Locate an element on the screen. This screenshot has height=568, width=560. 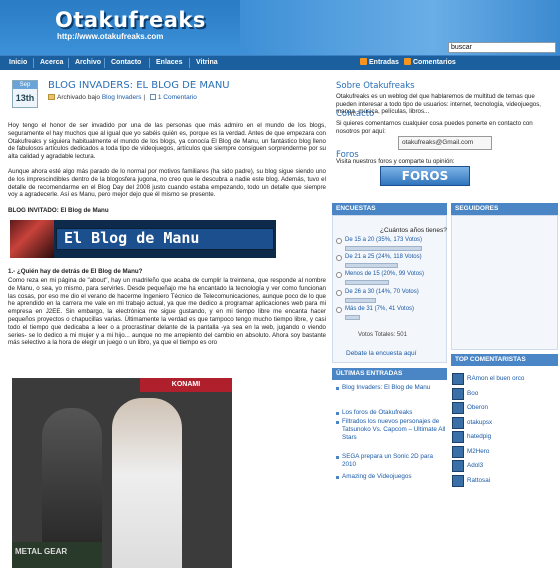
mgs-poster: METAL GEAR is located at coordinates (57, 555).